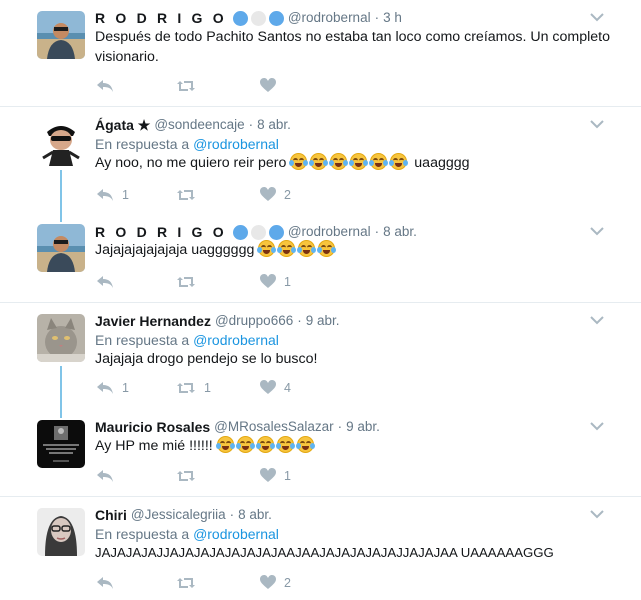 The image size is (641, 600). Describe the element at coordinates (122, 125) in the screenshot. I see `display-name: Ágata ★` at that location.